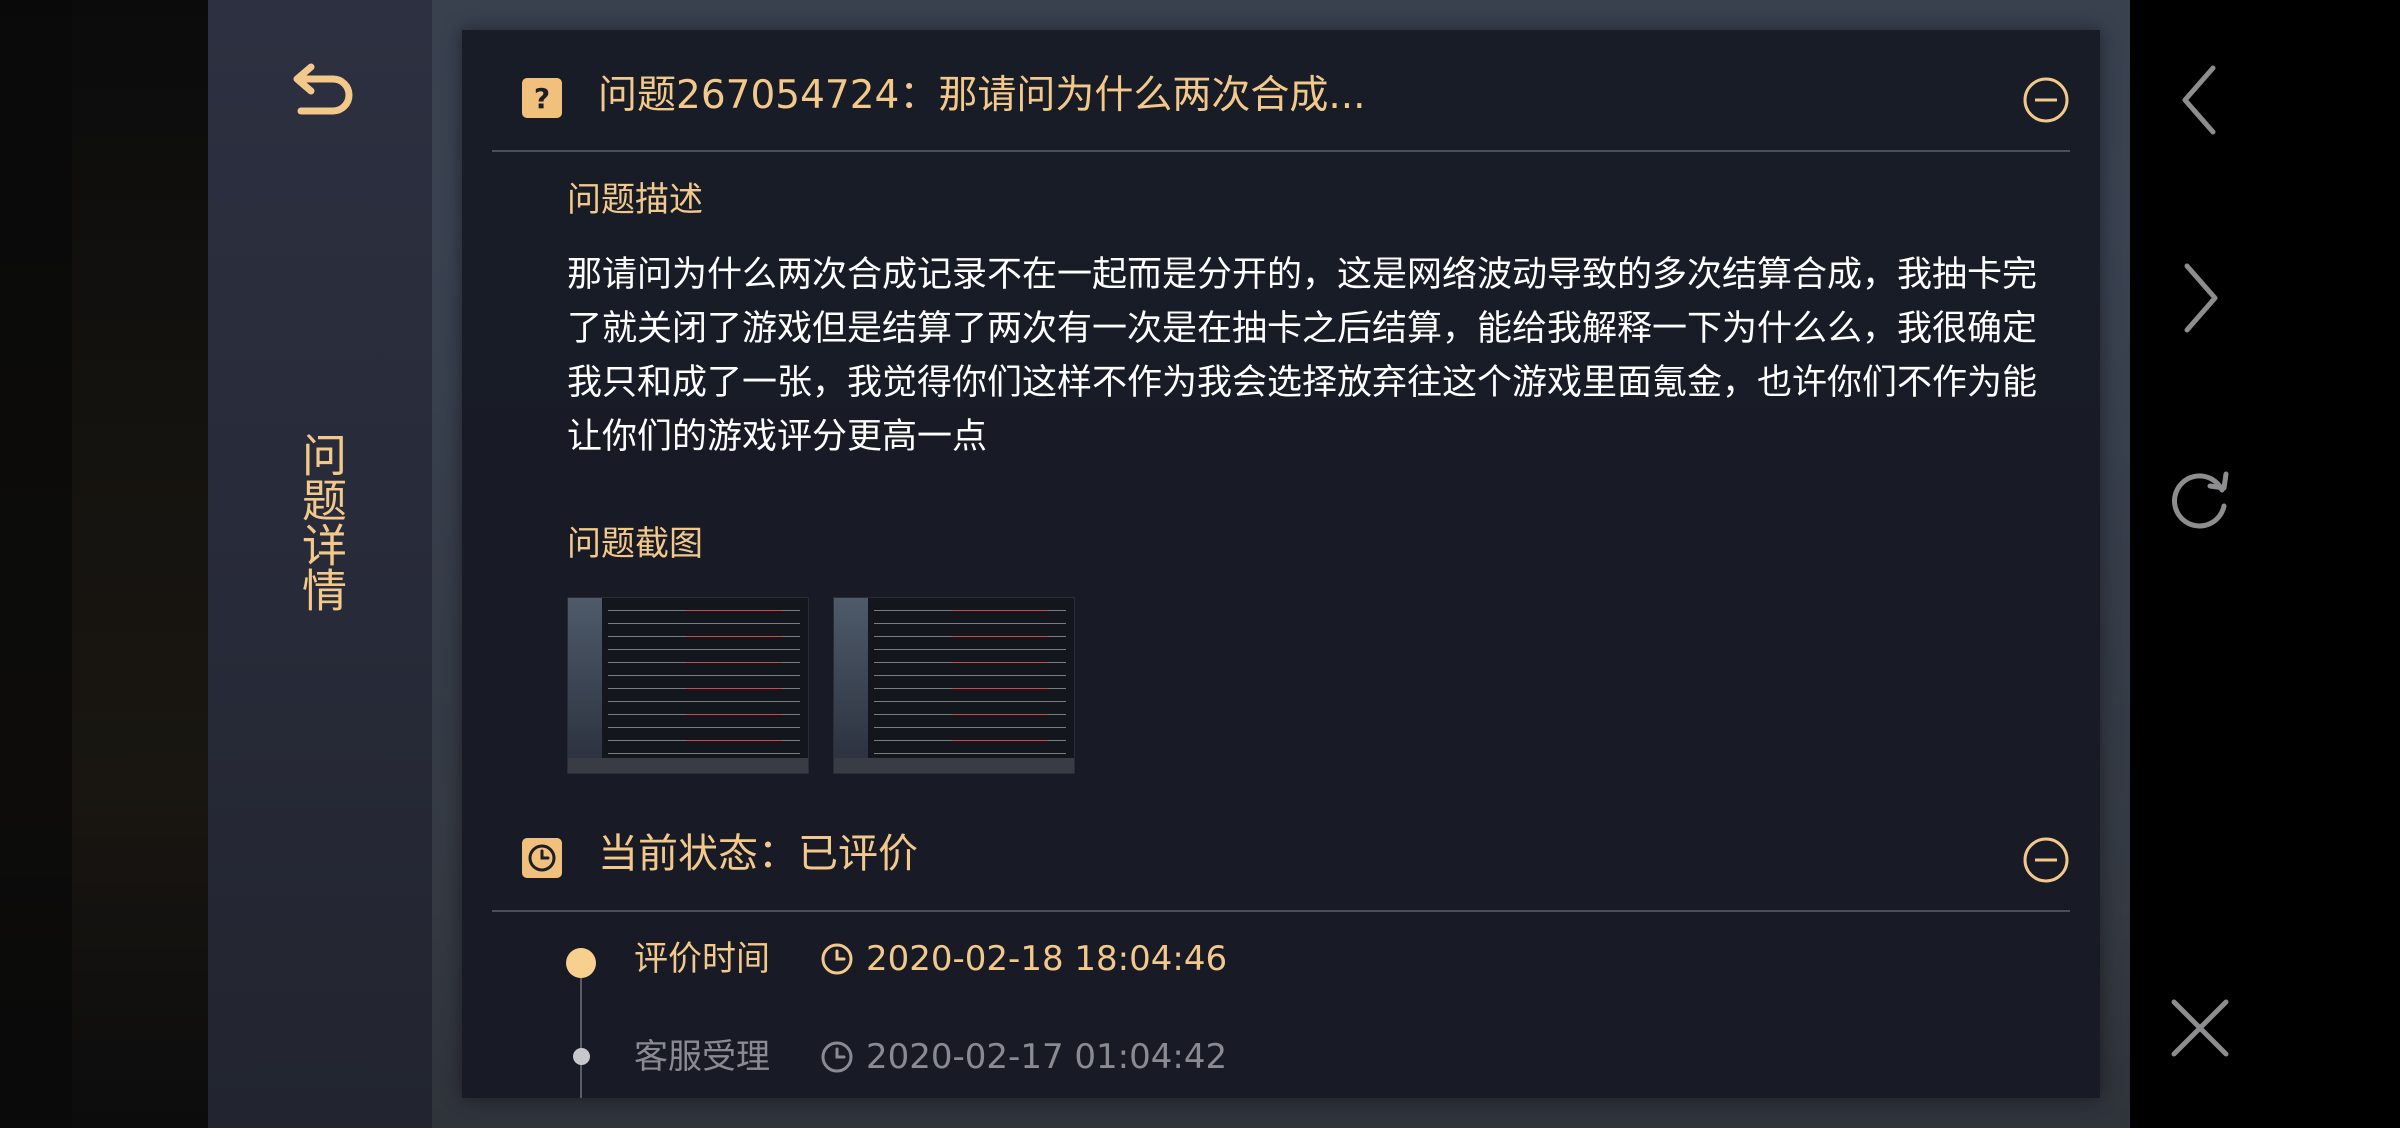 This screenshot has width=2400, height=1128. What do you see at coordinates (36, 564) in the screenshot?
I see `background-left-edge` at bounding box center [36, 564].